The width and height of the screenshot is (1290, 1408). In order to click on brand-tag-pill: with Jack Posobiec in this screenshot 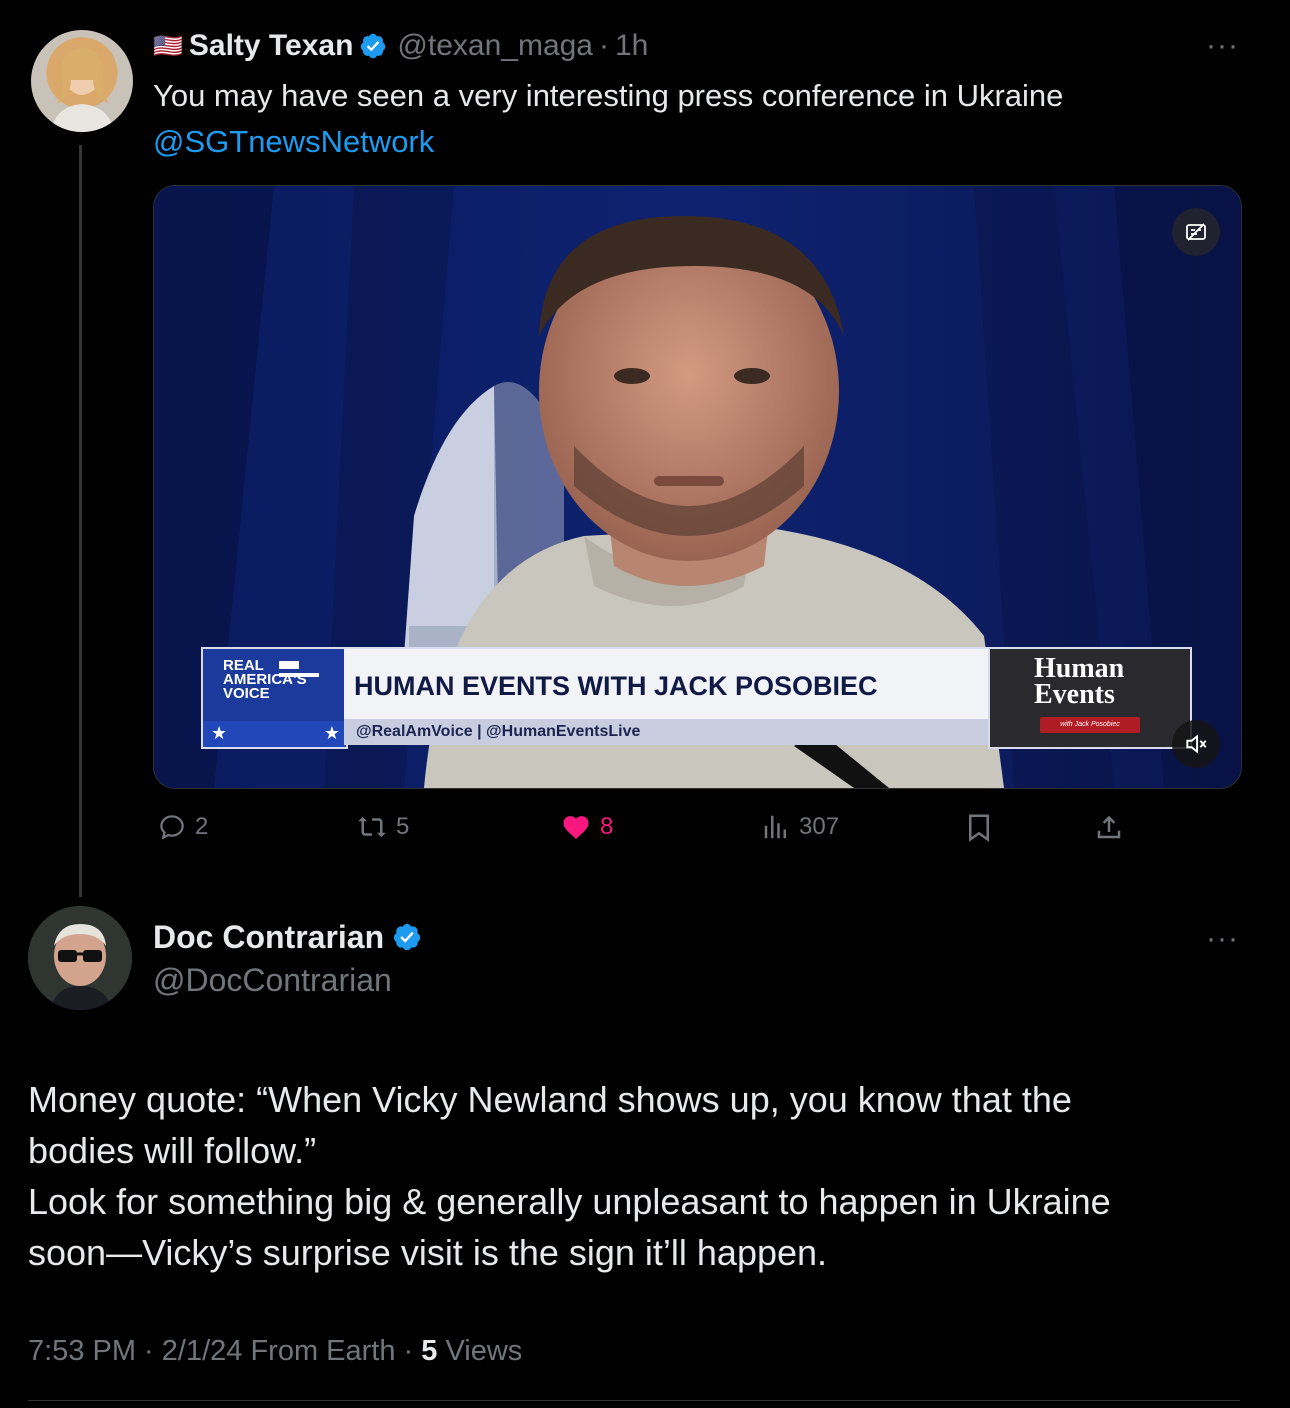, I will do `click(1090, 725)`.